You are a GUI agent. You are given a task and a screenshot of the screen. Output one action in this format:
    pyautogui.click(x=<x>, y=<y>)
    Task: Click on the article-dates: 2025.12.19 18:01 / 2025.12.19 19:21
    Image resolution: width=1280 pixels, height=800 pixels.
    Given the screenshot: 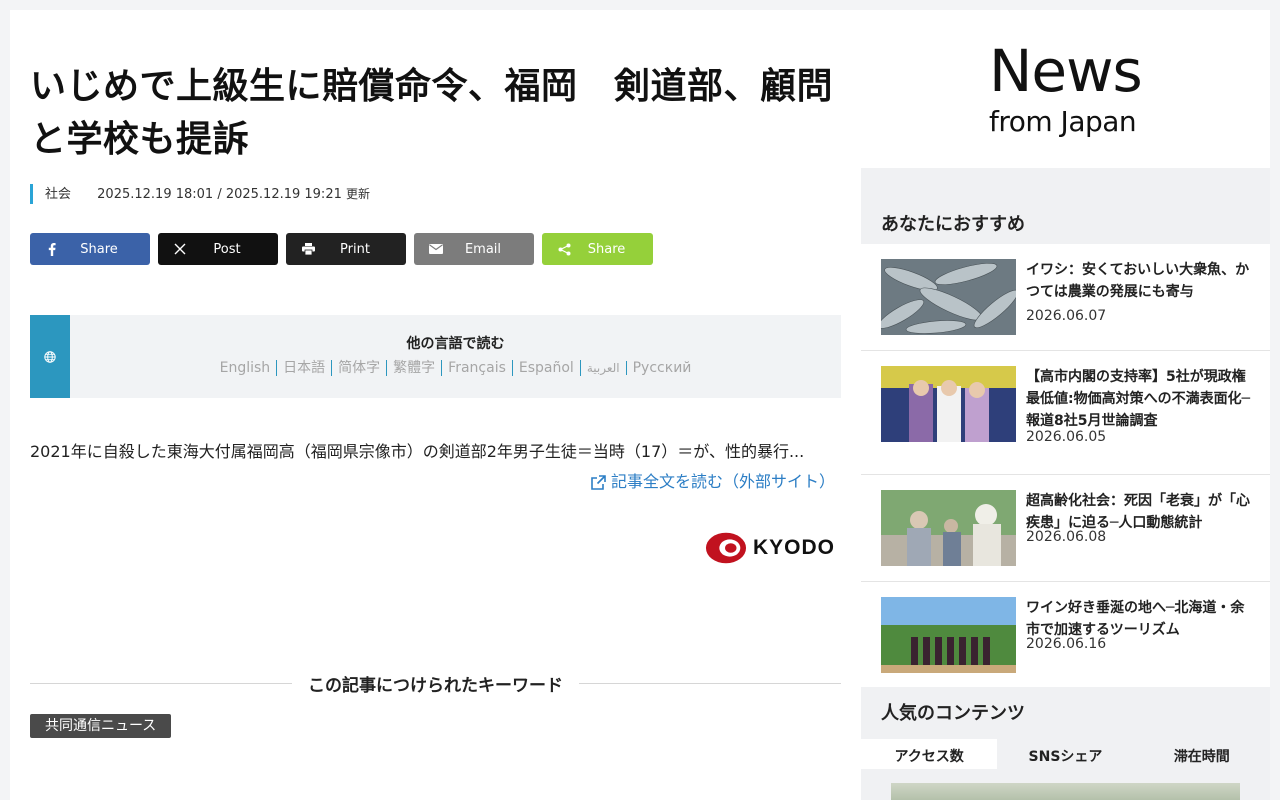 What is the action you would take?
    pyautogui.click(x=219, y=194)
    